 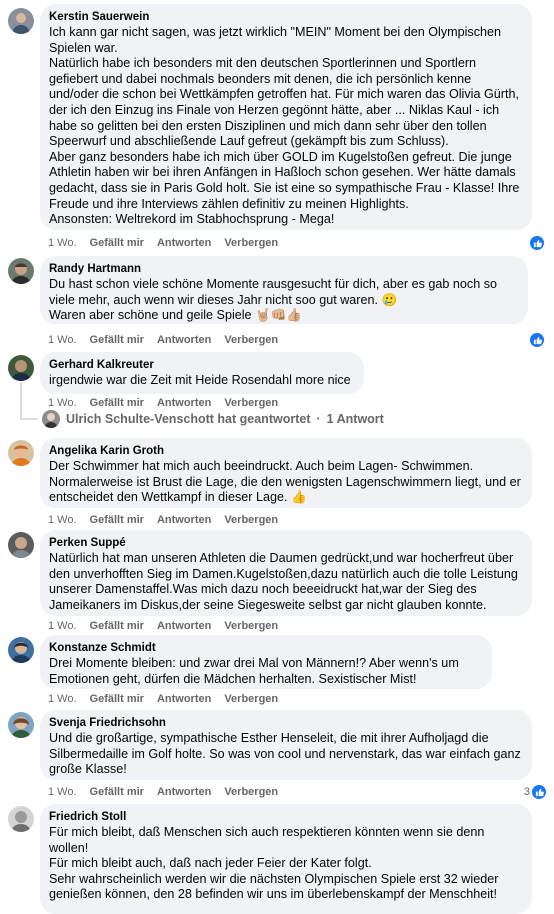 I want to click on reaction-summary: 3, so click(x=535, y=792).